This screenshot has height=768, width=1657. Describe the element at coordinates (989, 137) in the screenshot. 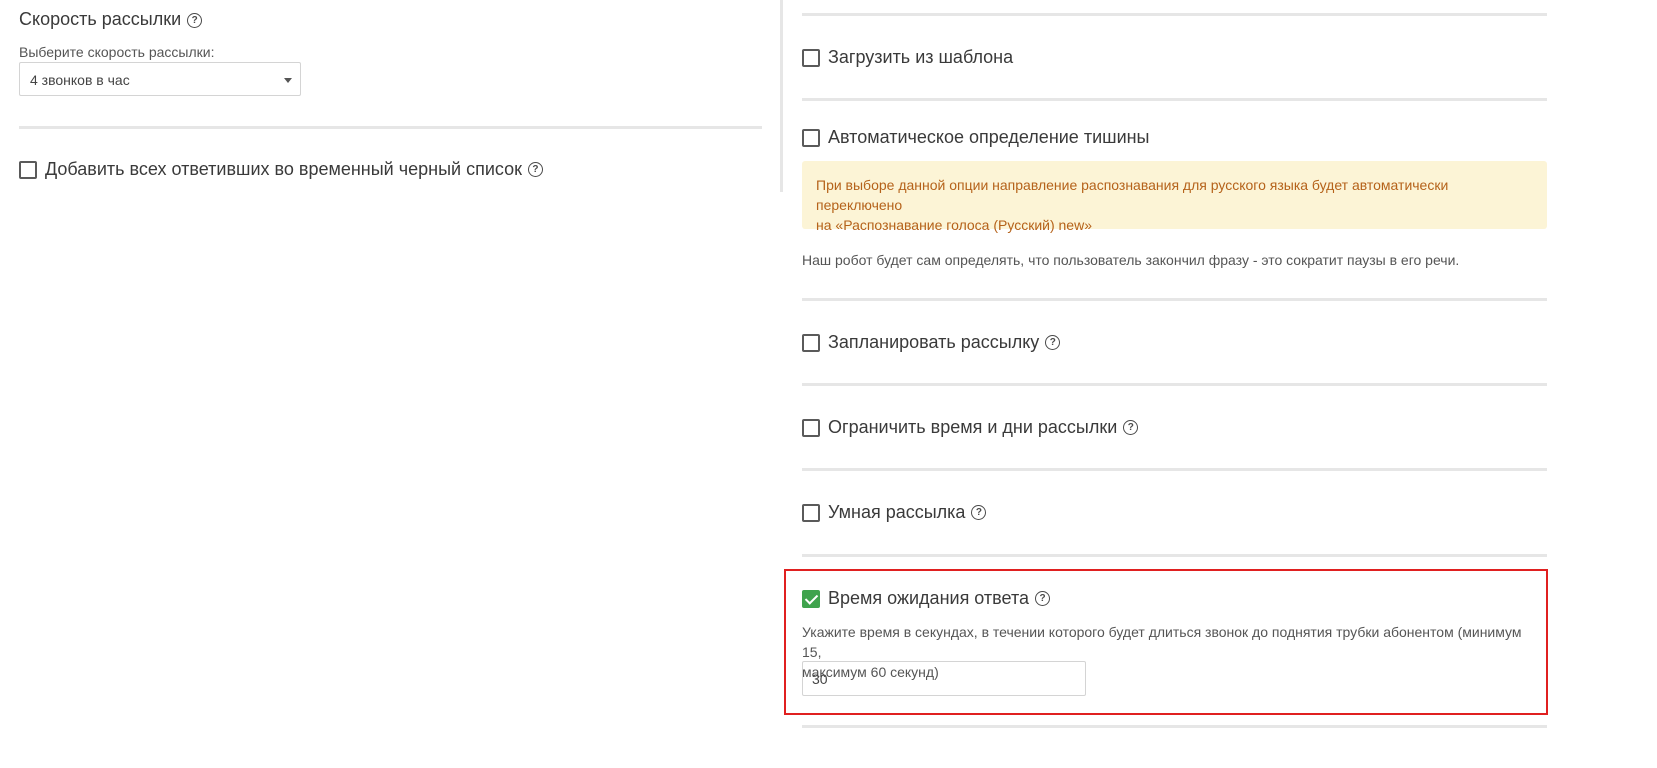

I see `silence-label: Автоматическое определение тишины` at that location.